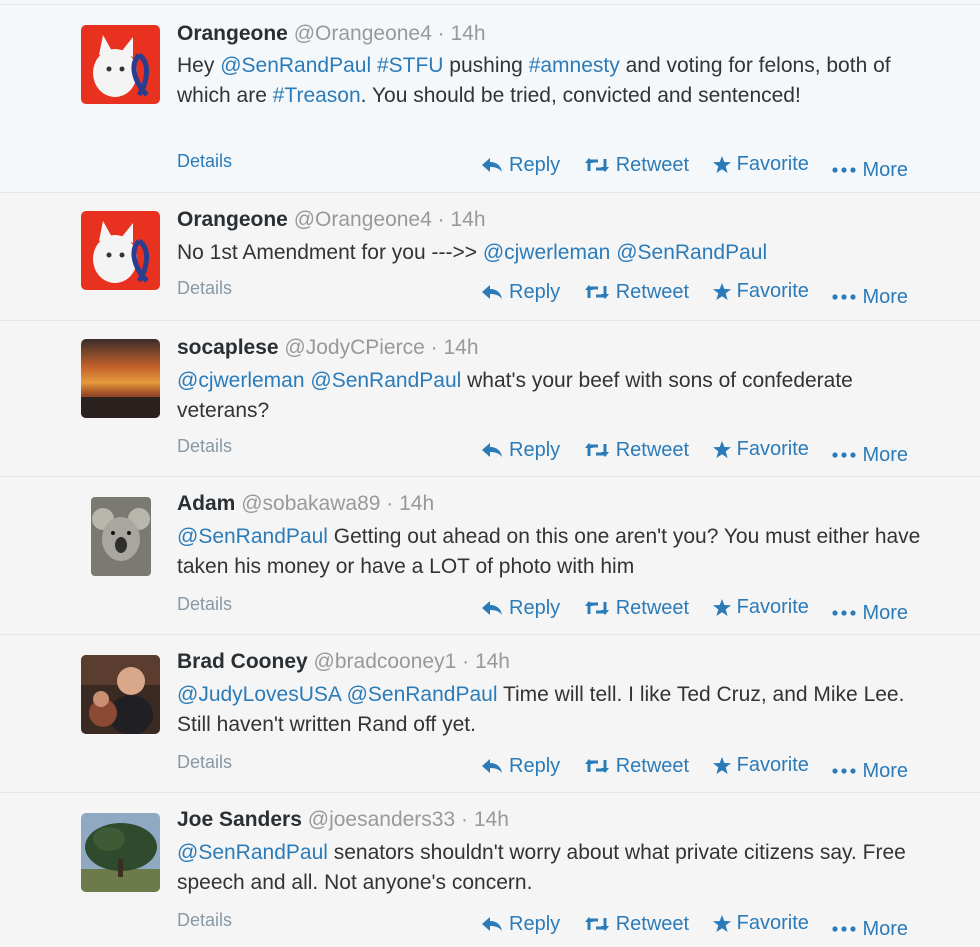 Image resolution: width=980 pixels, height=947 pixels. I want to click on tweet-link: @JudyLovesUSA, so click(259, 694).